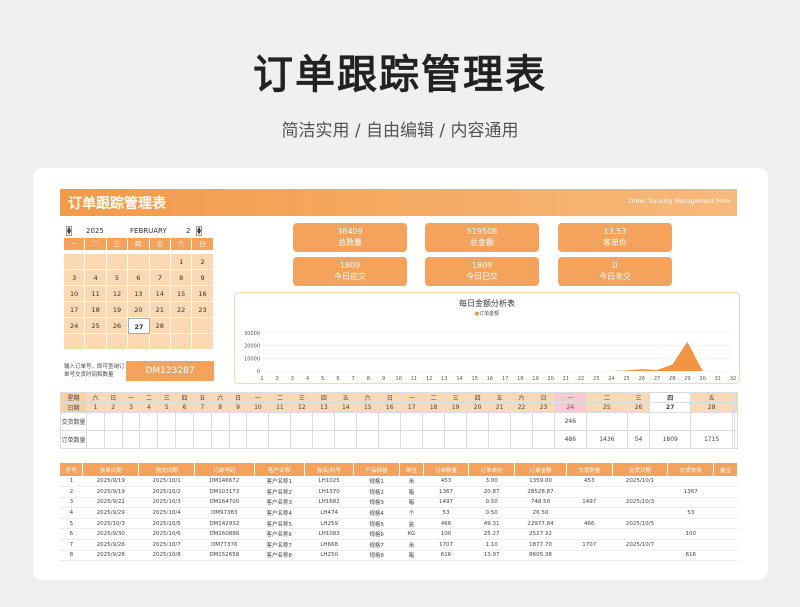 This screenshot has width=800, height=607. What do you see at coordinates (75, 310) in the screenshot?
I see `calendar-day: 17` at bounding box center [75, 310].